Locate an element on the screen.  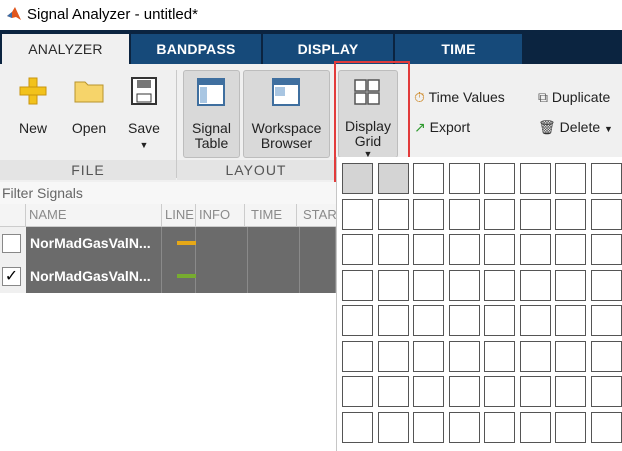
column-time: TIME is located at coordinates (272, 215).